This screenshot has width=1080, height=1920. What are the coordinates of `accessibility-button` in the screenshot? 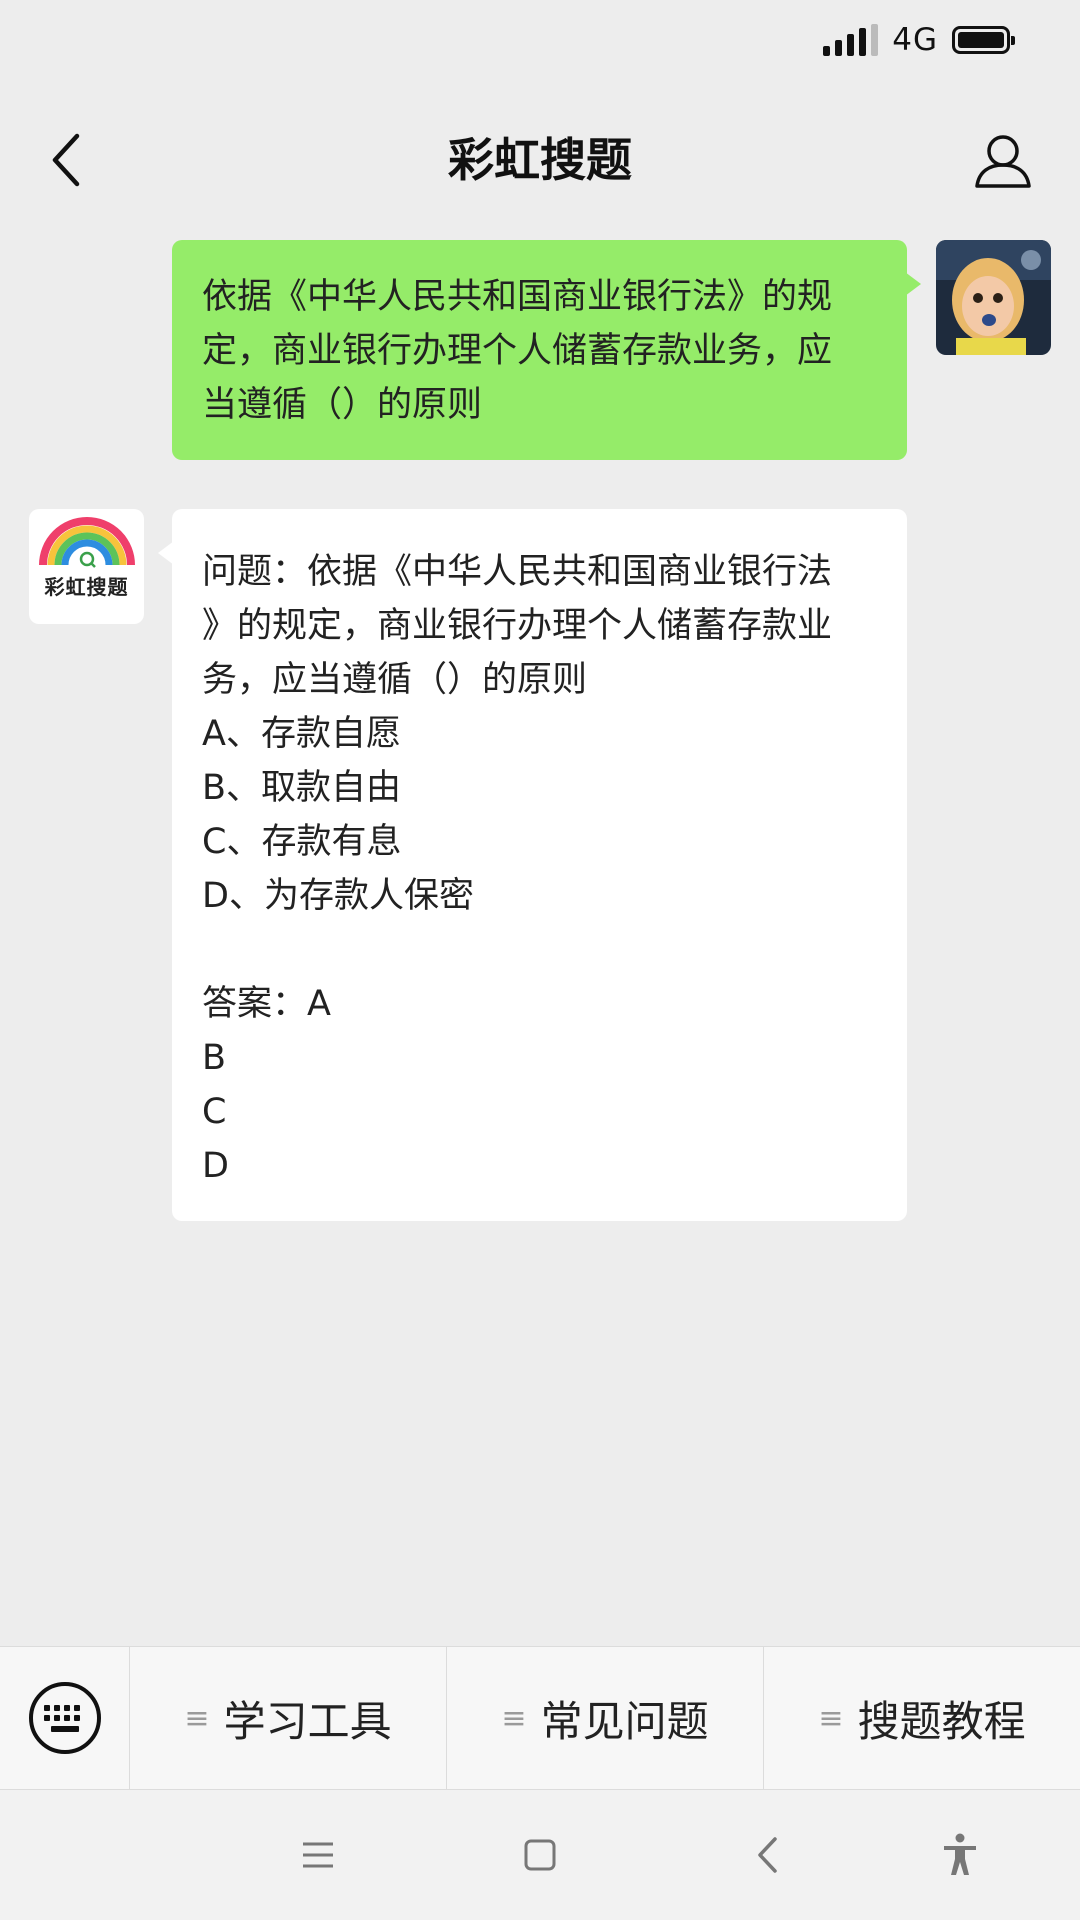 It's located at (960, 1855).